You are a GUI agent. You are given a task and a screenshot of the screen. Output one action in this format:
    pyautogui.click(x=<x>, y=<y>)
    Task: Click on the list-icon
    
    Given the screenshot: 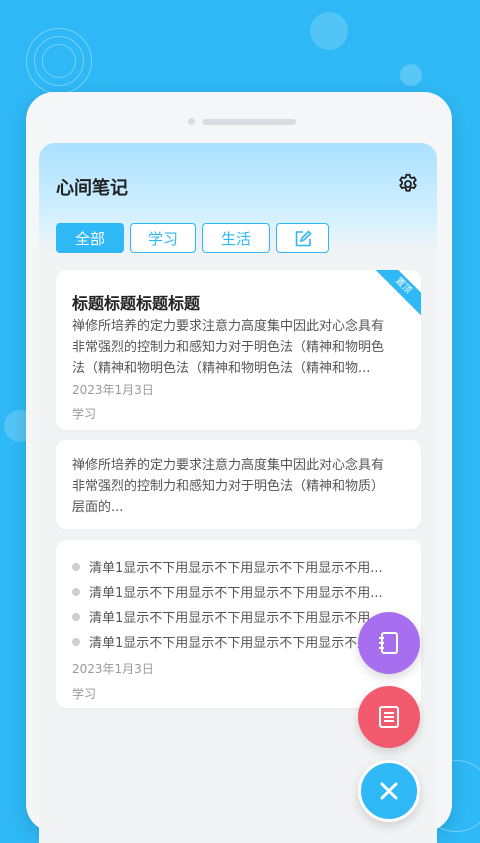 What is the action you would take?
    pyautogui.click(x=389, y=717)
    